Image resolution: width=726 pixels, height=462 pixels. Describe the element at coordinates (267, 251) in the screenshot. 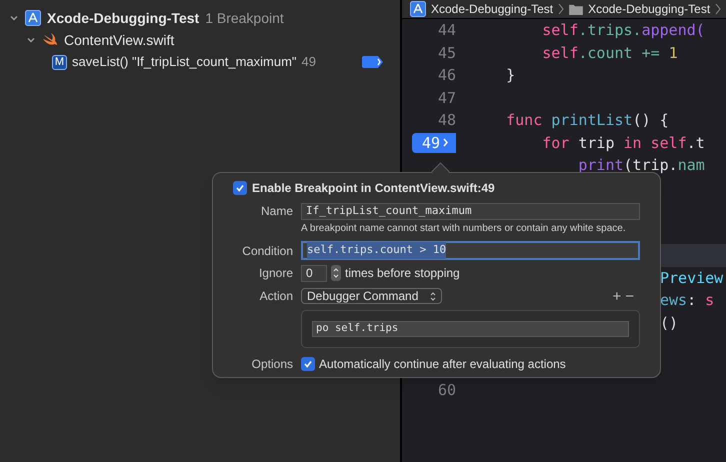

I see `field-label: Condition` at that location.